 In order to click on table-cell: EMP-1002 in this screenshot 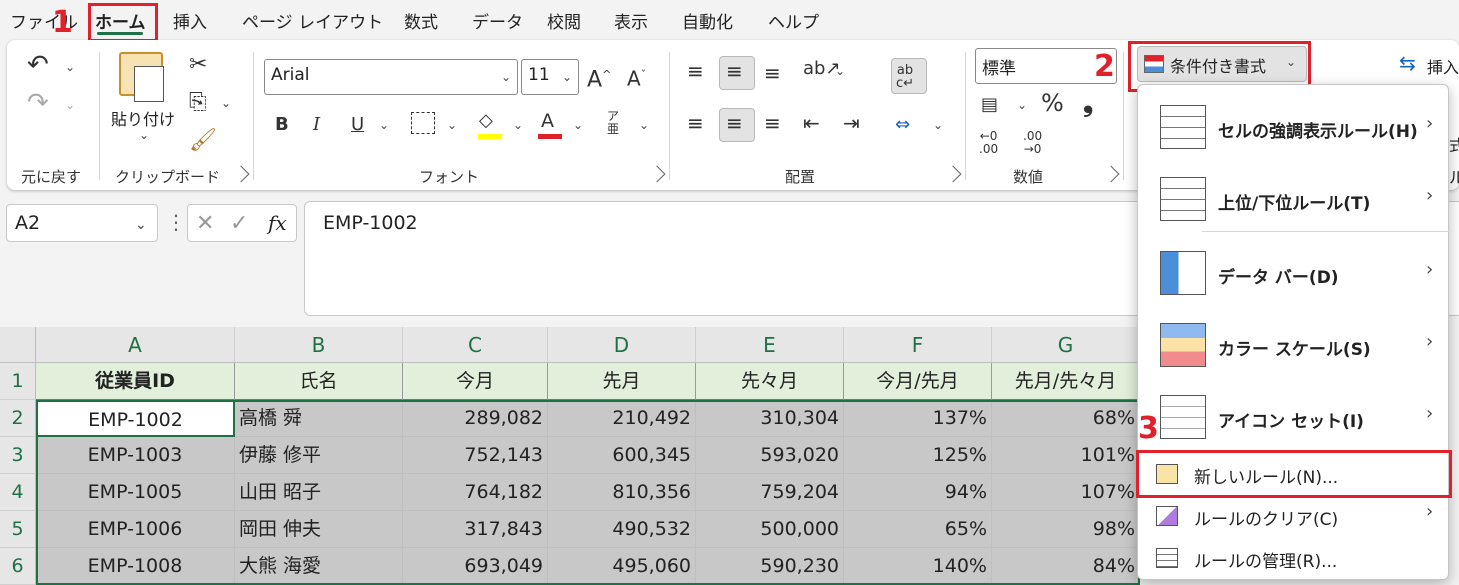, I will do `click(135, 418)`.